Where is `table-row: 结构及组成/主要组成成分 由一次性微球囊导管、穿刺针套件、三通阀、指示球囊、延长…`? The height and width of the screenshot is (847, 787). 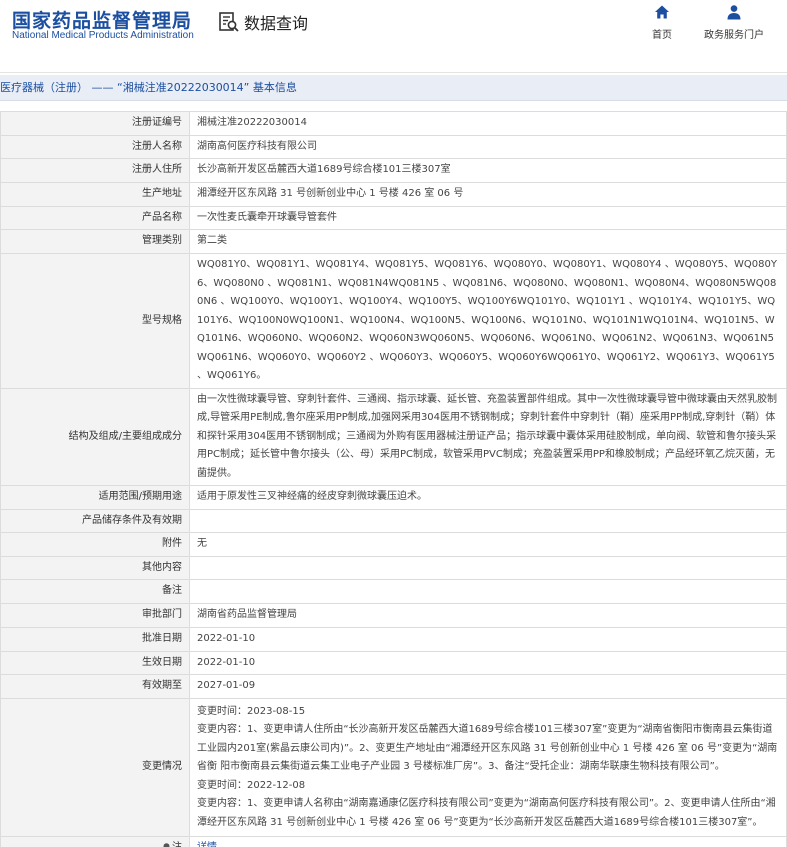 table-row: 结构及组成/主要组成成分 由一次性微球囊导管、穿刺针套件、三通阀、指示球囊、延长… is located at coordinates (393, 436).